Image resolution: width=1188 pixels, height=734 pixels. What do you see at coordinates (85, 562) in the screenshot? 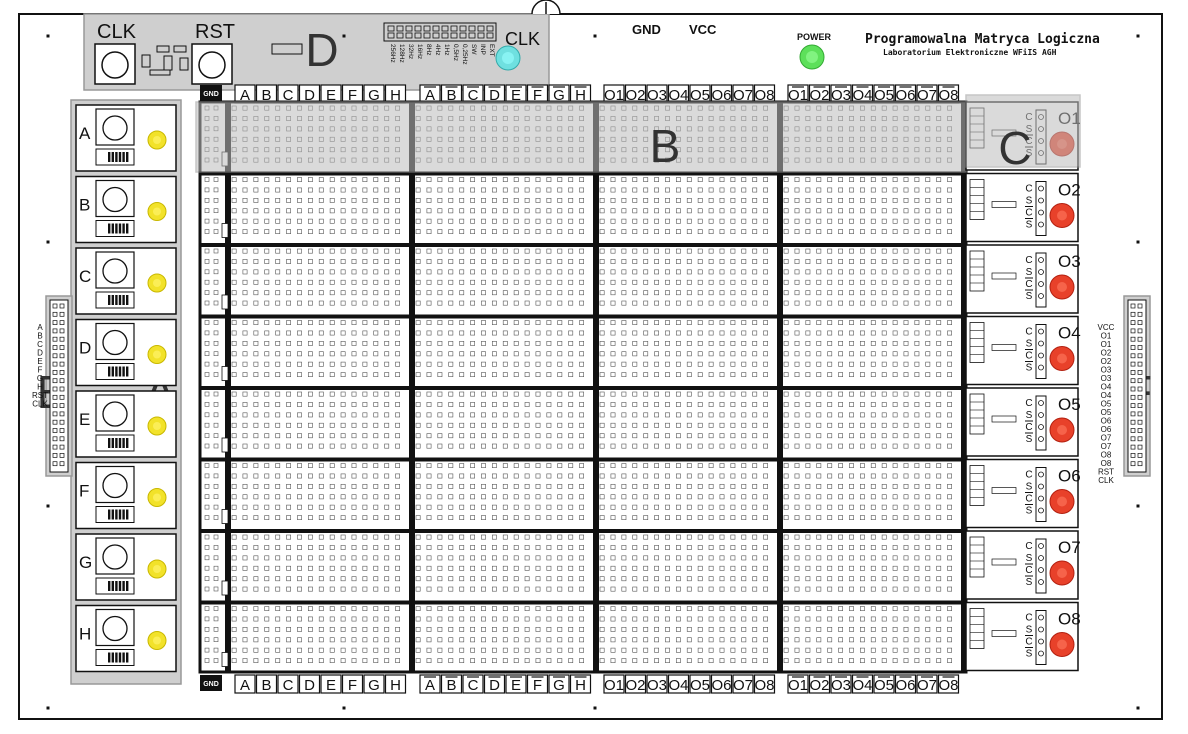
I see `input-label: G` at bounding box center [85, 562].